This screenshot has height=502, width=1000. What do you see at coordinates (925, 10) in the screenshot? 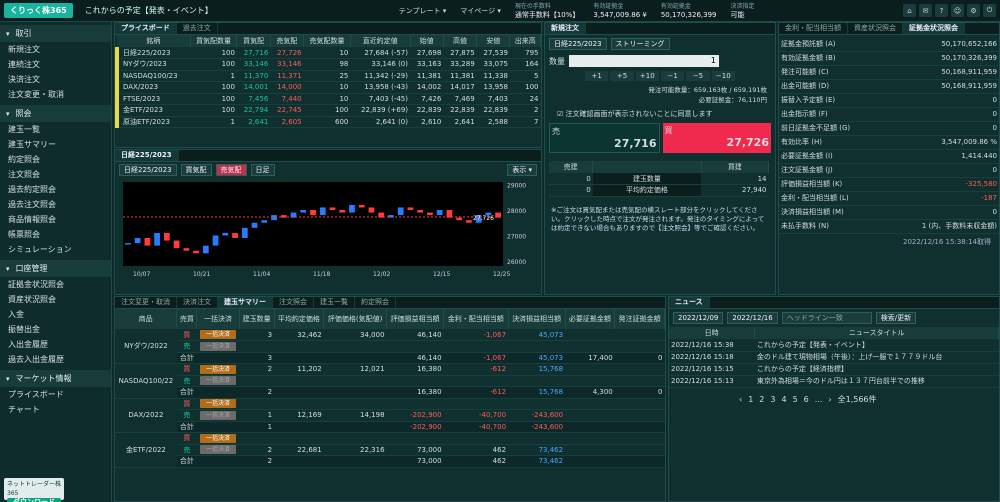
I see `mail-icon: ✉` at bounding box center [925, 10].